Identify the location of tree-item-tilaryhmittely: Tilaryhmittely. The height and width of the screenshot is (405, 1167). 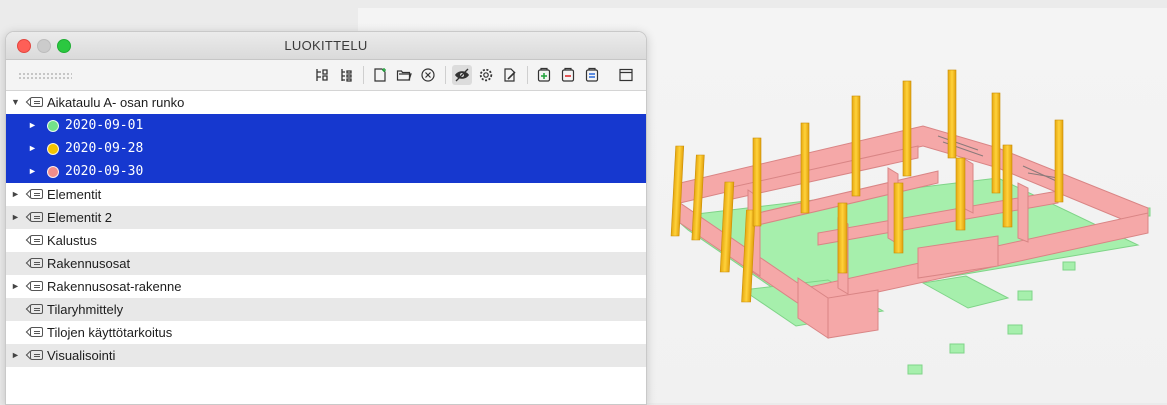
(326, 309).